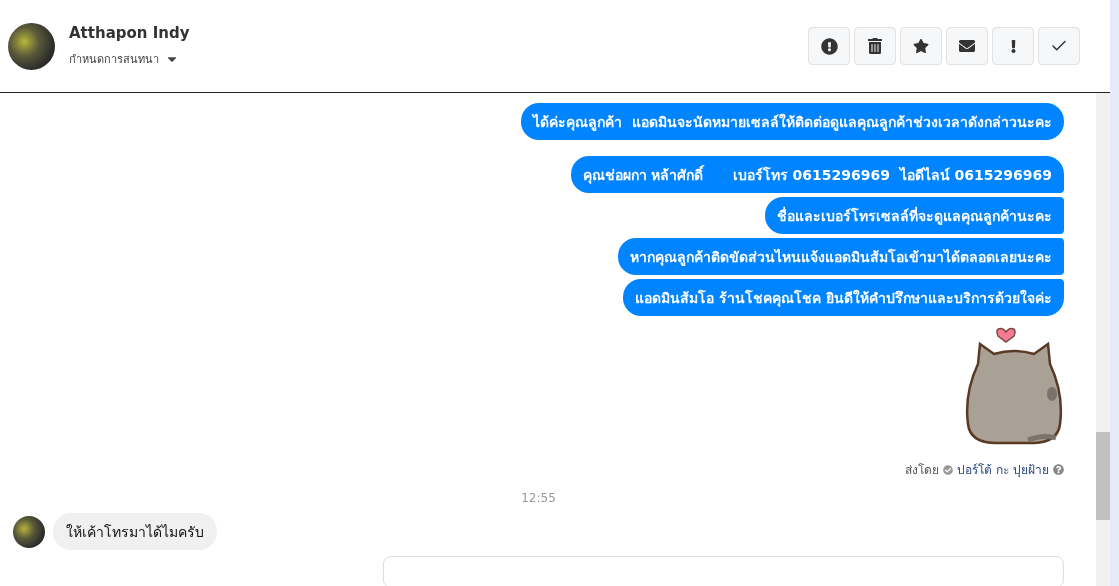 This screenshot has width=1119, height=586. Describe the element at coordinates (922, 470) in the screenshot. I see `sent-by-label: ส่งโดย` at that location.